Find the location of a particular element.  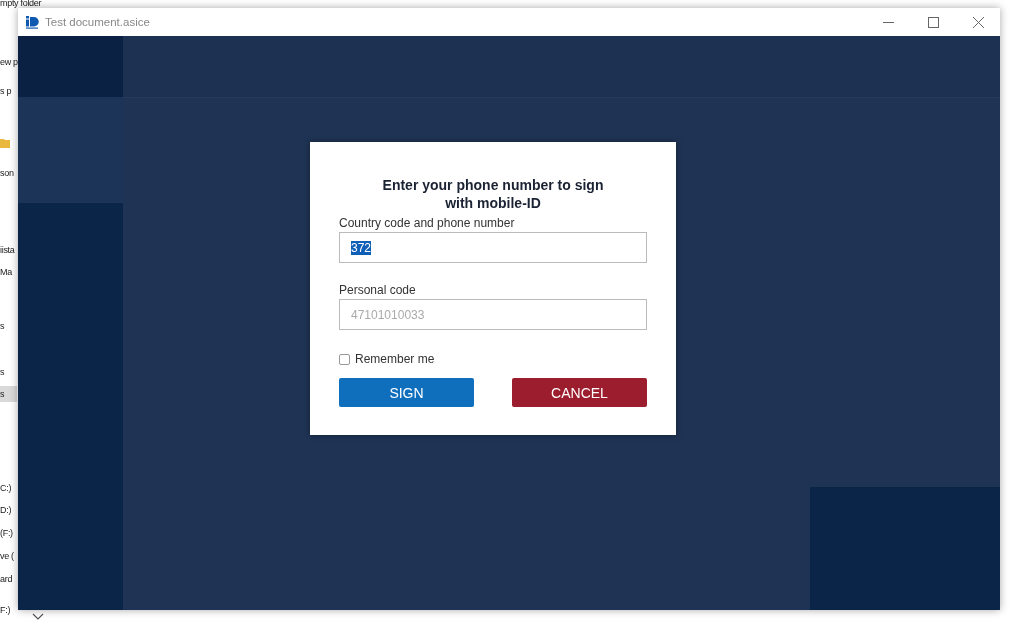

checkbox-label: Remember me is located at coordinates (395, 359).